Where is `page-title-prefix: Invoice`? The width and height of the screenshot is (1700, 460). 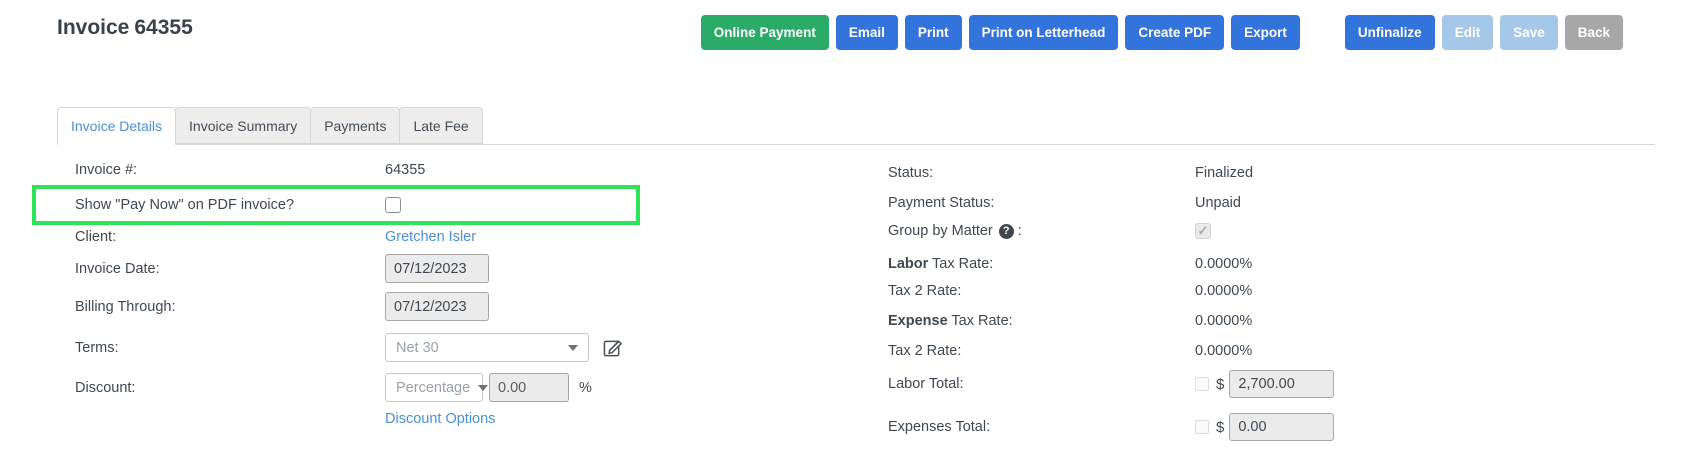
page-title-prefix: Invoice is located at coordinates (93, 27).